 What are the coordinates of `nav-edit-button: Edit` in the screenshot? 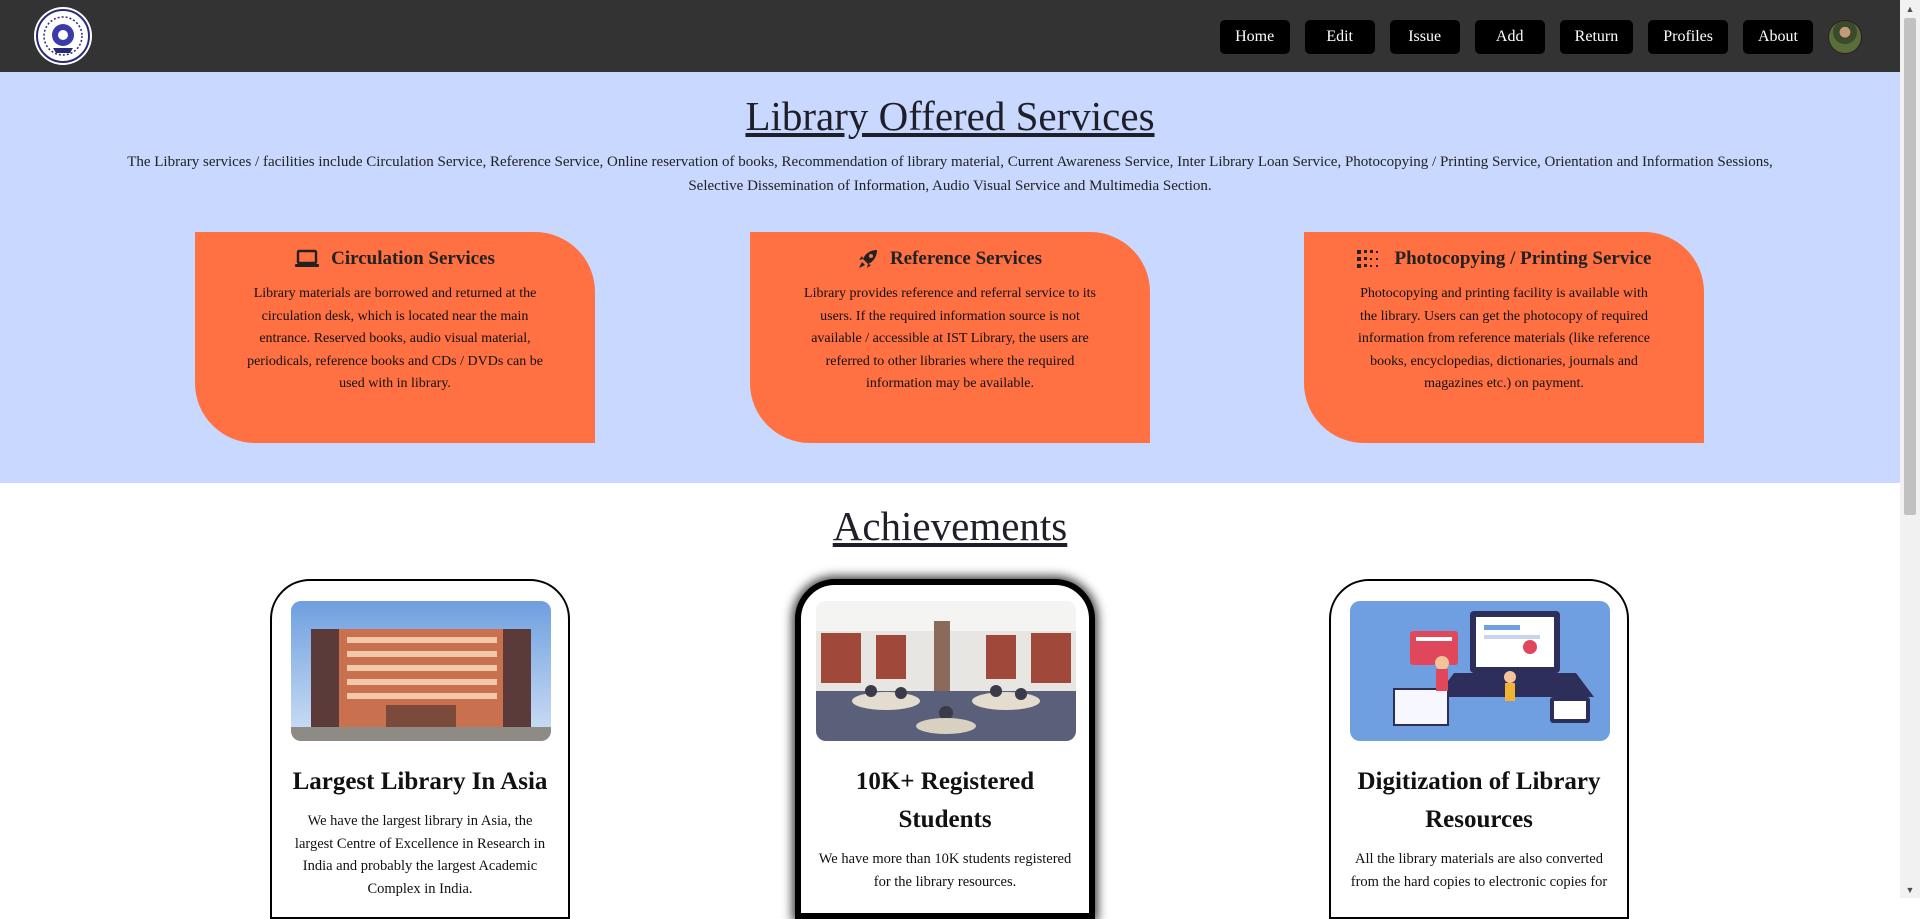 It's located at (1339, 37).